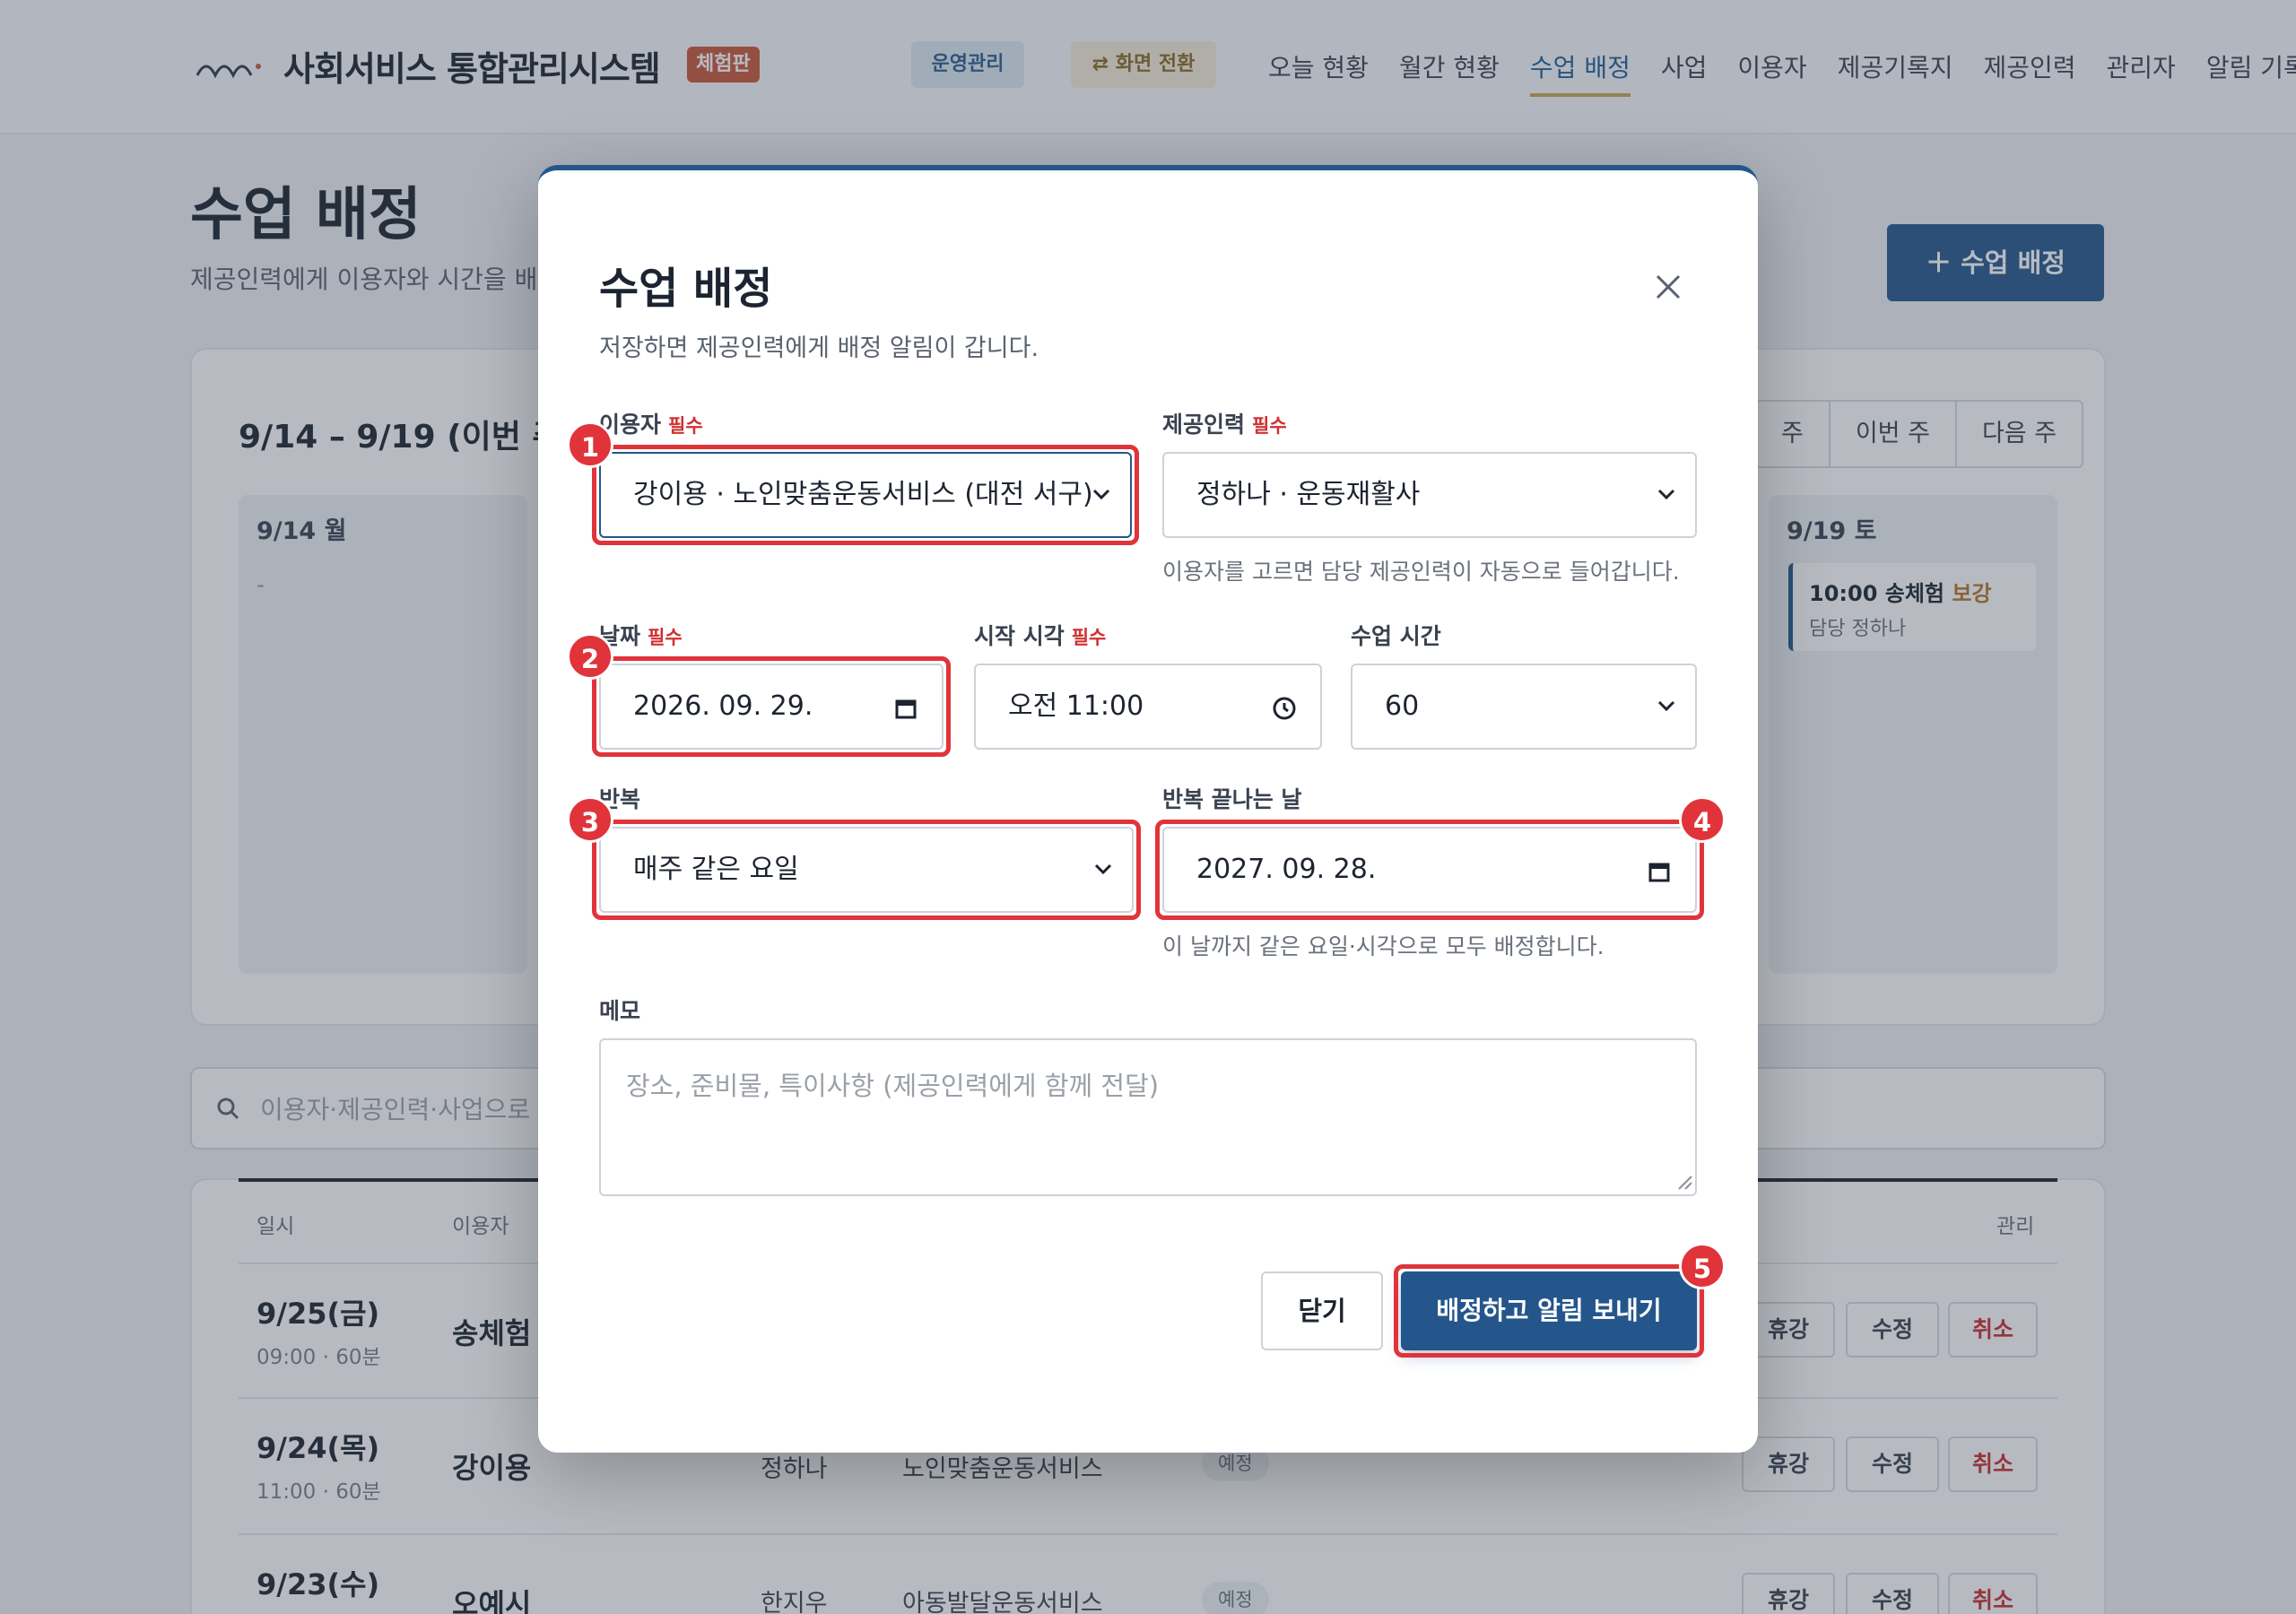 Image resolution: width=2296 pixels, height=1614 pixels. I want to click on repeat-hint: 이 날까지 같은 요일·시각으로 모두 배정합니다., so click(1383, 946).